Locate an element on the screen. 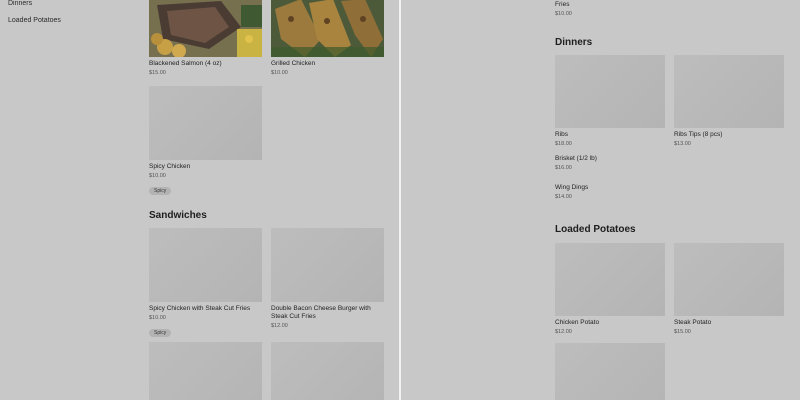 This screenshot has width=800, height=400. item-price: $18.00 is located at coordinates (563, 144).